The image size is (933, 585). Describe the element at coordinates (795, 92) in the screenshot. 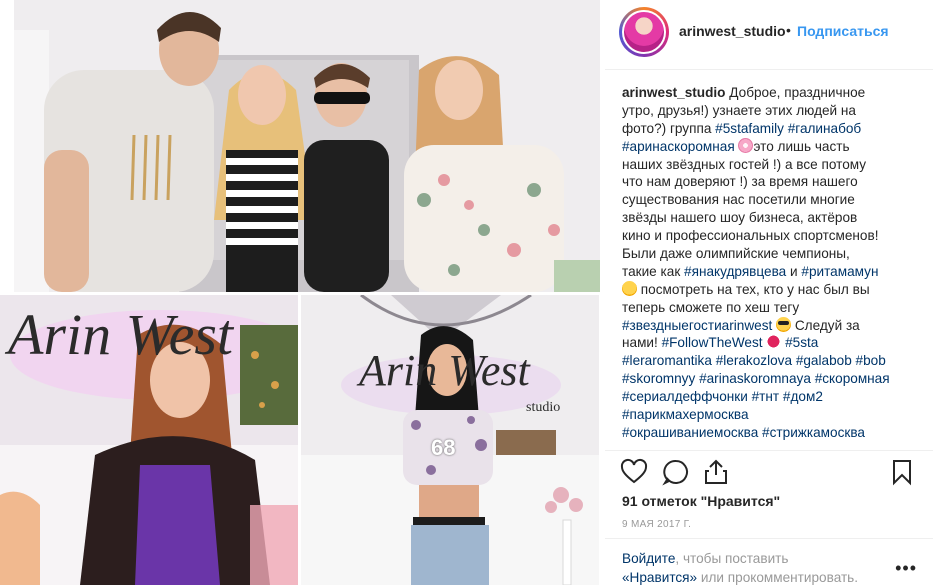

I see `caption-text: Доброе, праздничное` at that location.